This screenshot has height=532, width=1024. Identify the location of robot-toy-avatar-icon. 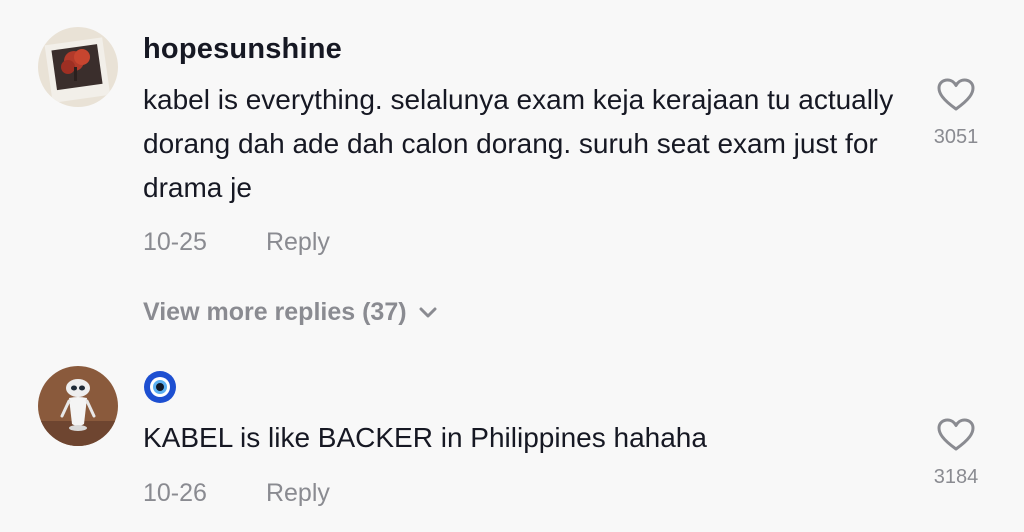
(78, 406).